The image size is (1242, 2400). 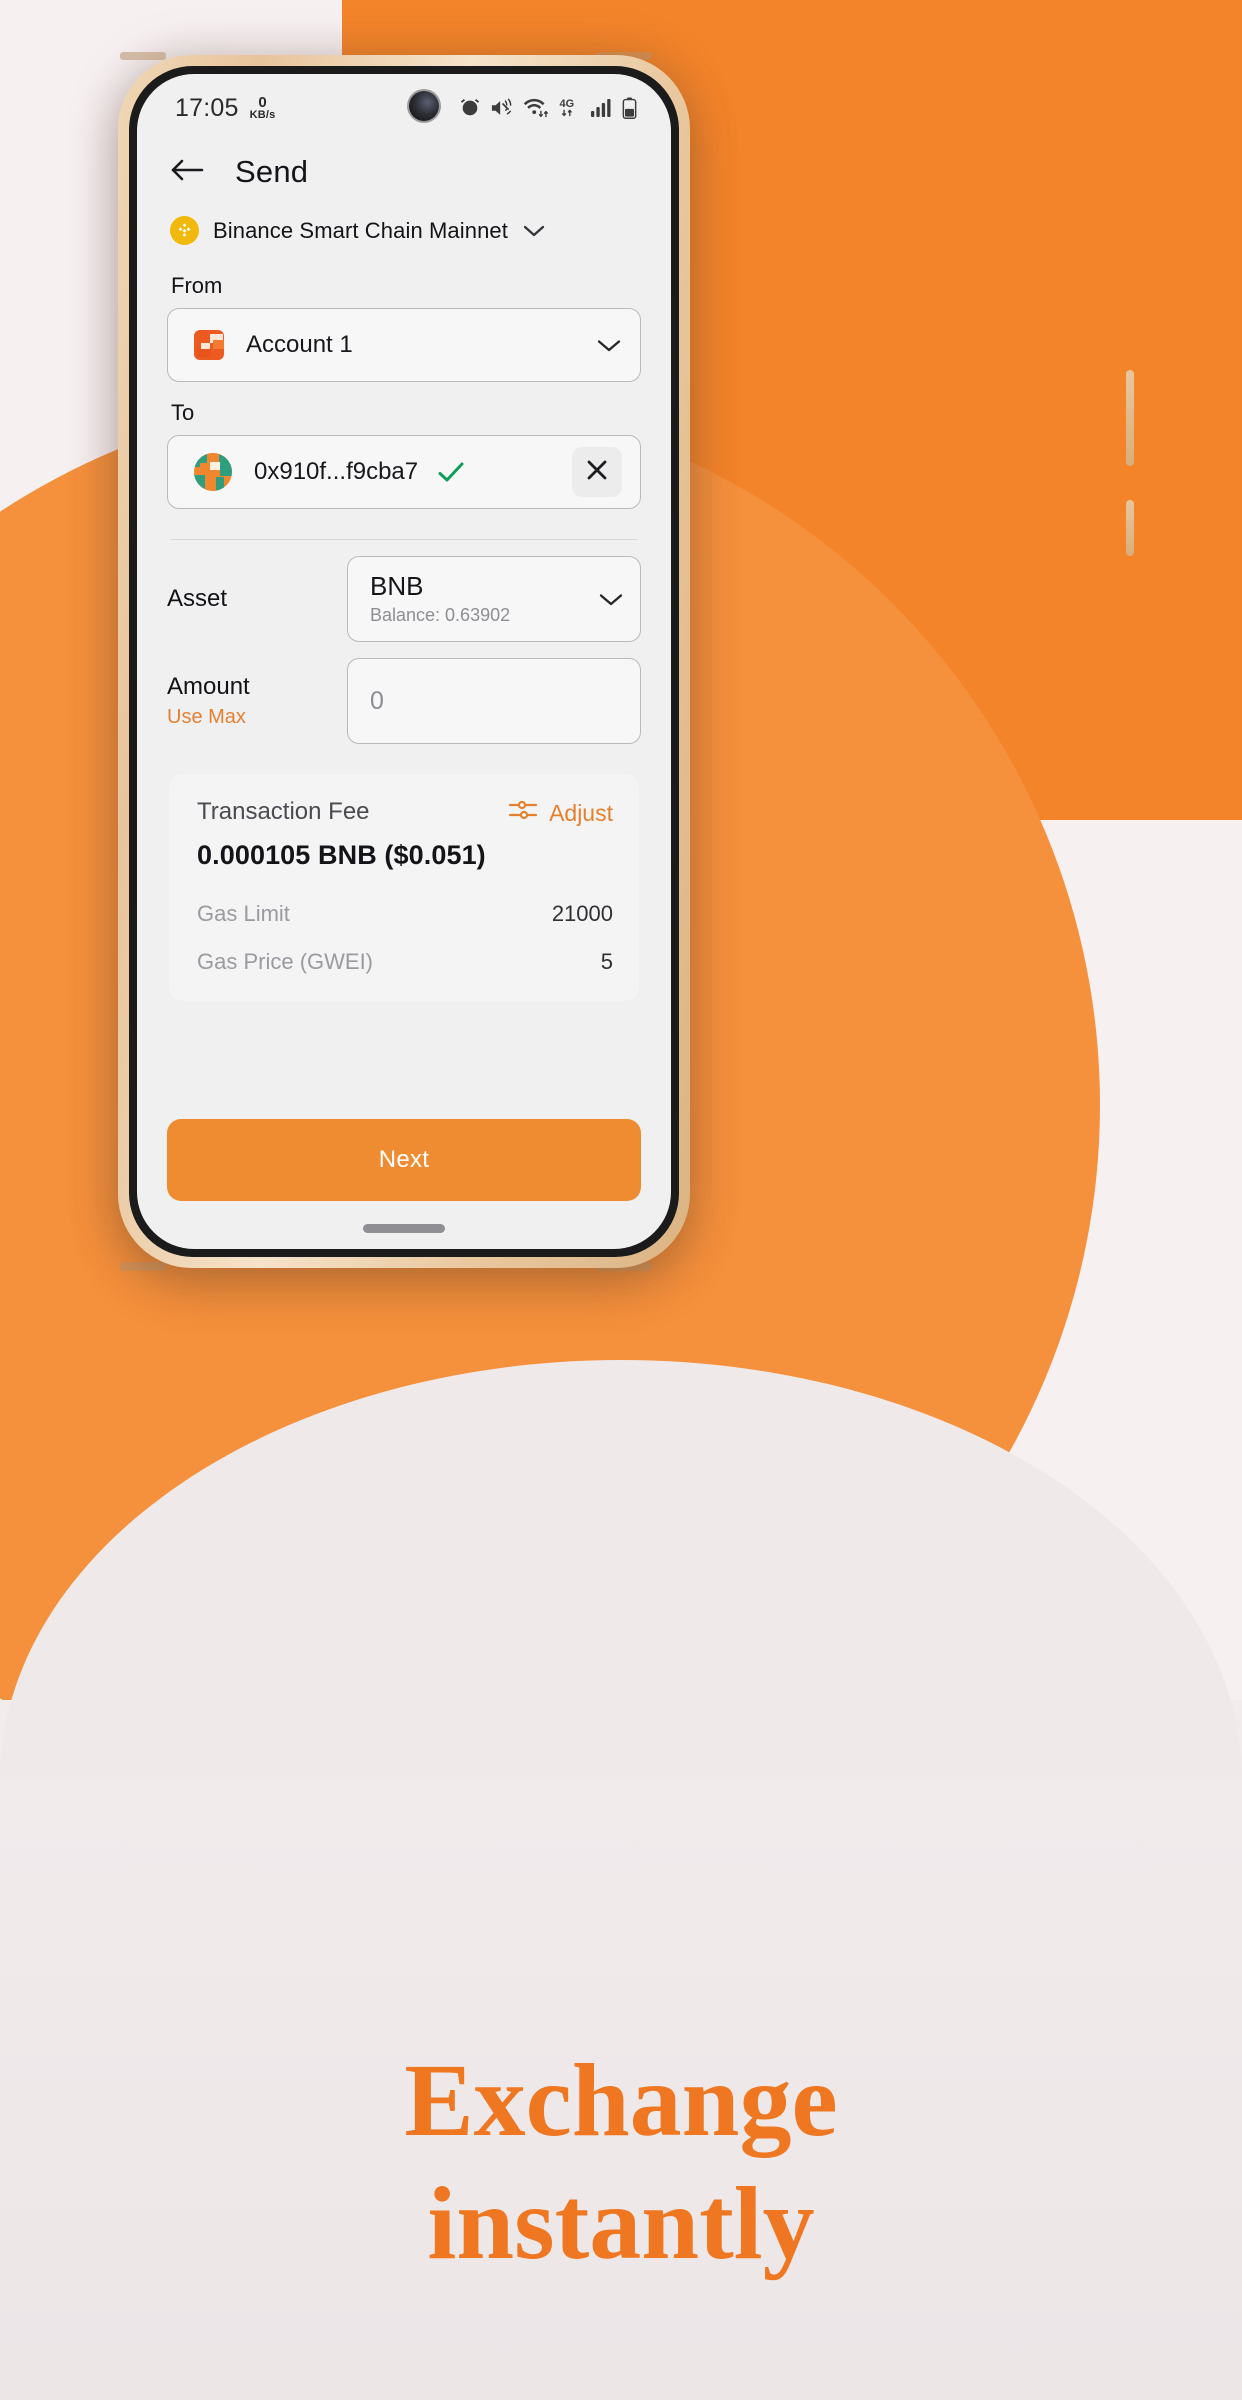 I want to click on phone-antenna-band-top-left, so click(x=143, y=56).